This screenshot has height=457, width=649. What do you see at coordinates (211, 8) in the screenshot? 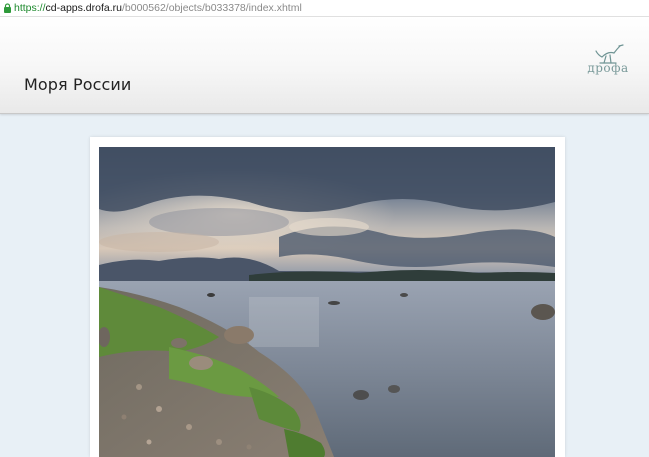
I see `url-path: /b000562/objects/b033378/index.xhtml` at bounding box center [211, 8].